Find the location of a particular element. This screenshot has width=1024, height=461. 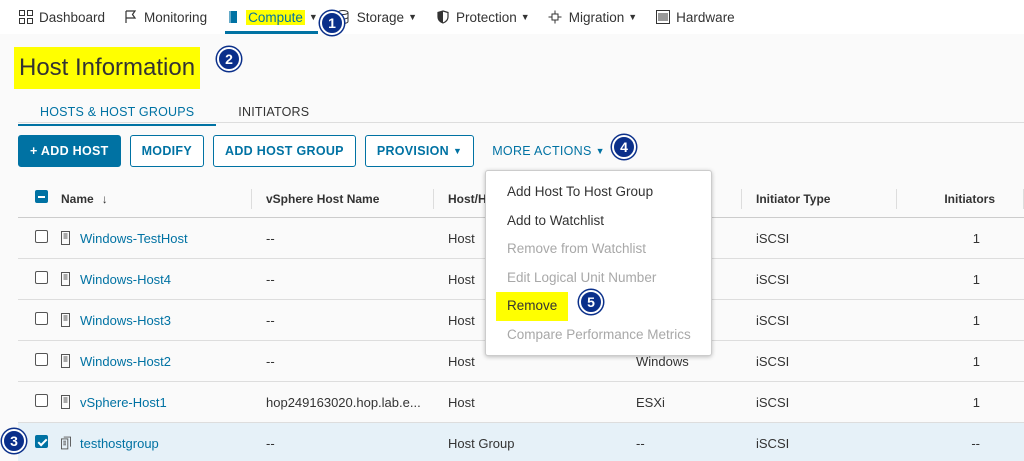

nav-storage-label: Storage is located at coordinates (380, 17).